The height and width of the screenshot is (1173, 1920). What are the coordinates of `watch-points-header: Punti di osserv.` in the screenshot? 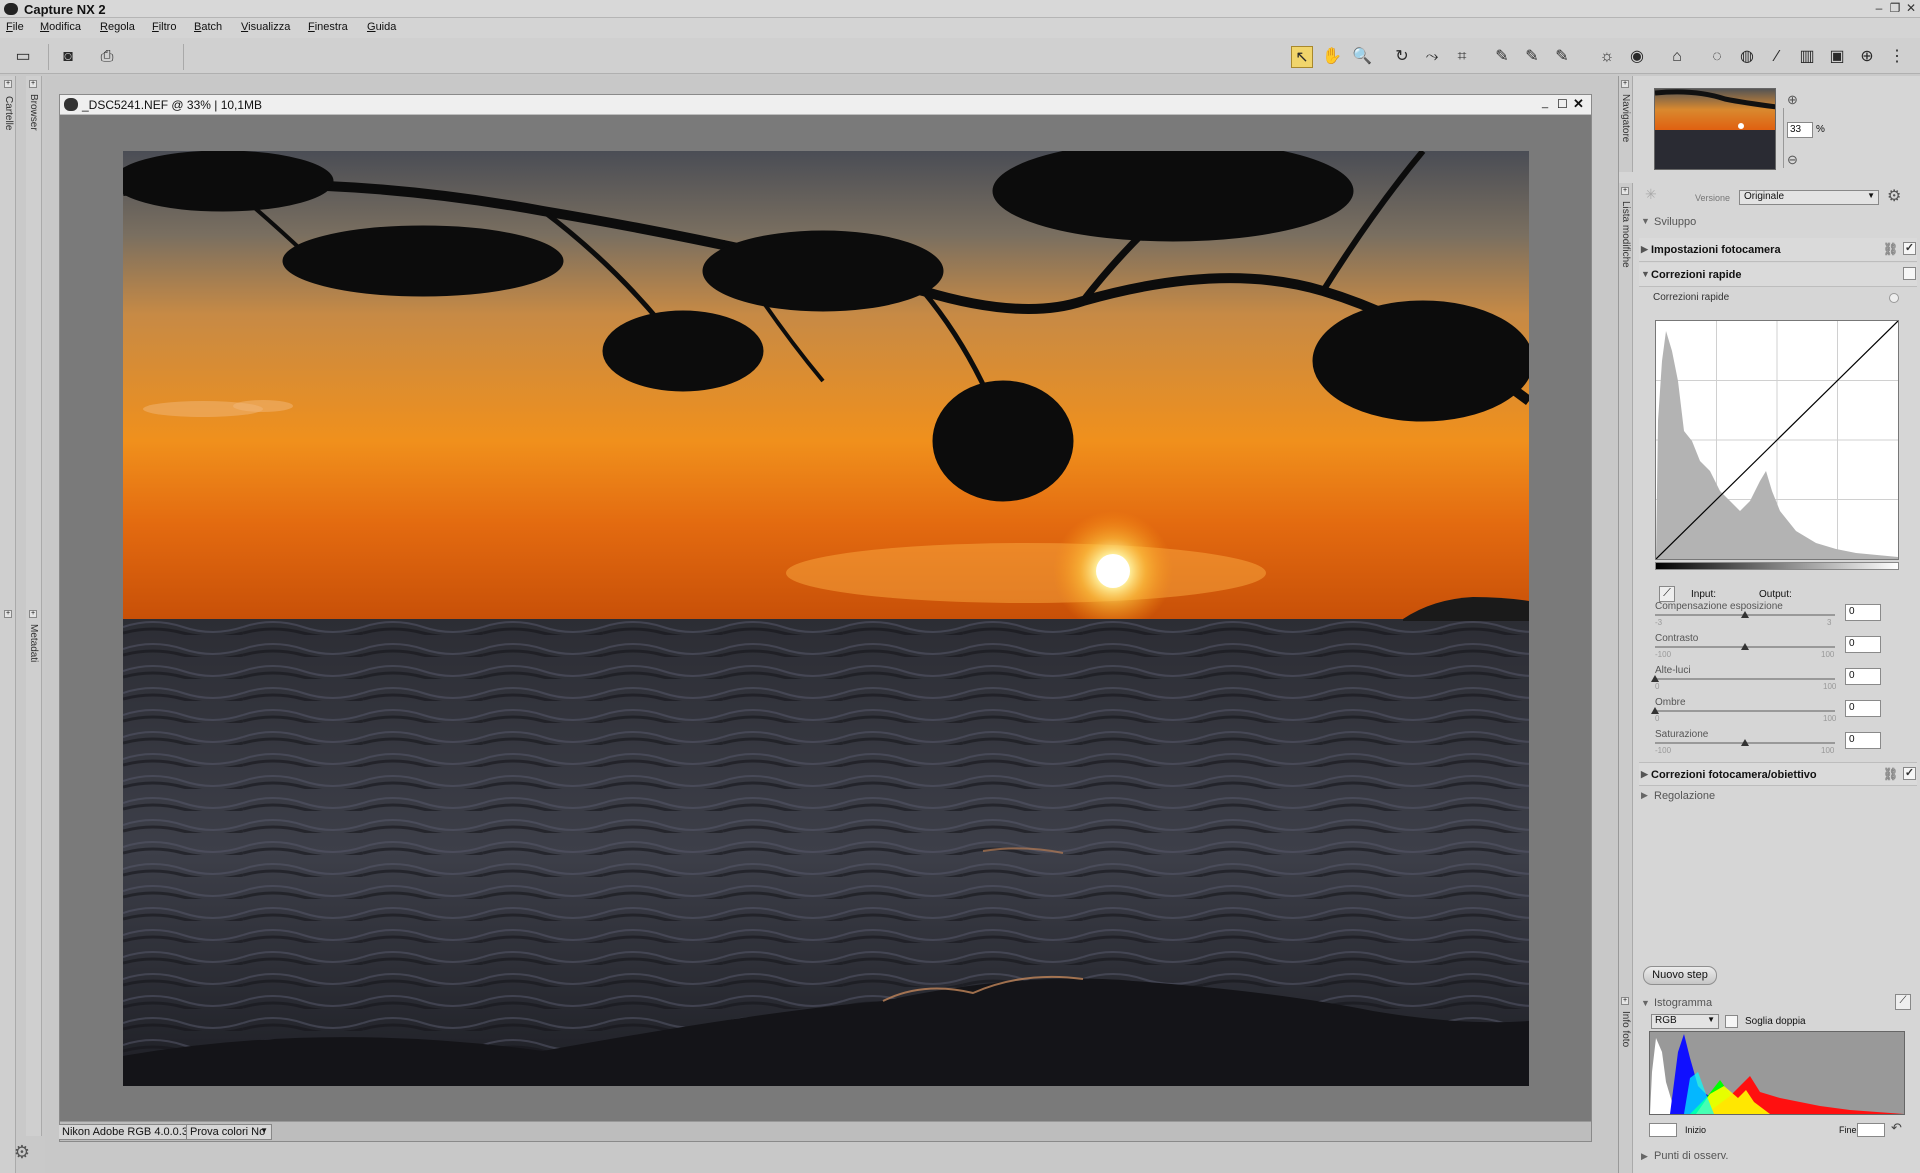 It's located at (1691, 1156).